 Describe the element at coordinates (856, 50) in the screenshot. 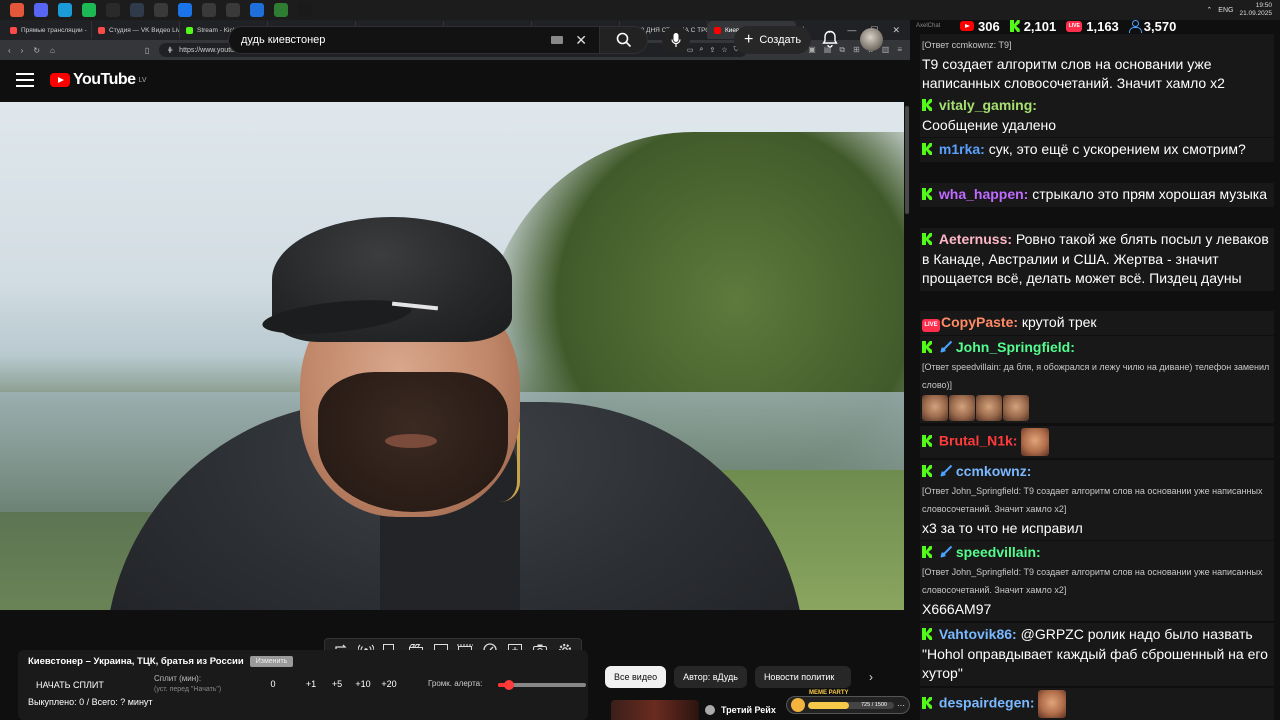

I see `extension-icon: ⊞` at that location.